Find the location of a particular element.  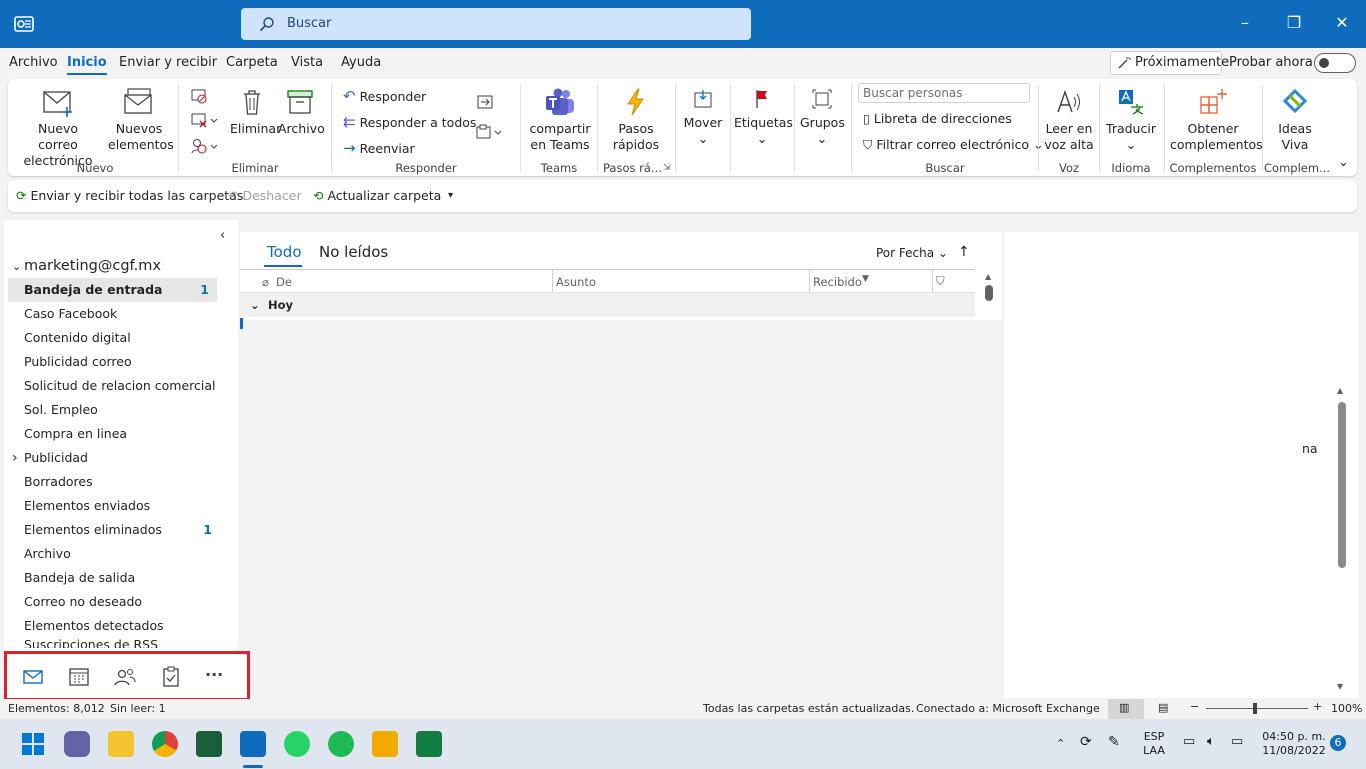

sort-direction-icon: ↑ is located at coordinates (964, 252).